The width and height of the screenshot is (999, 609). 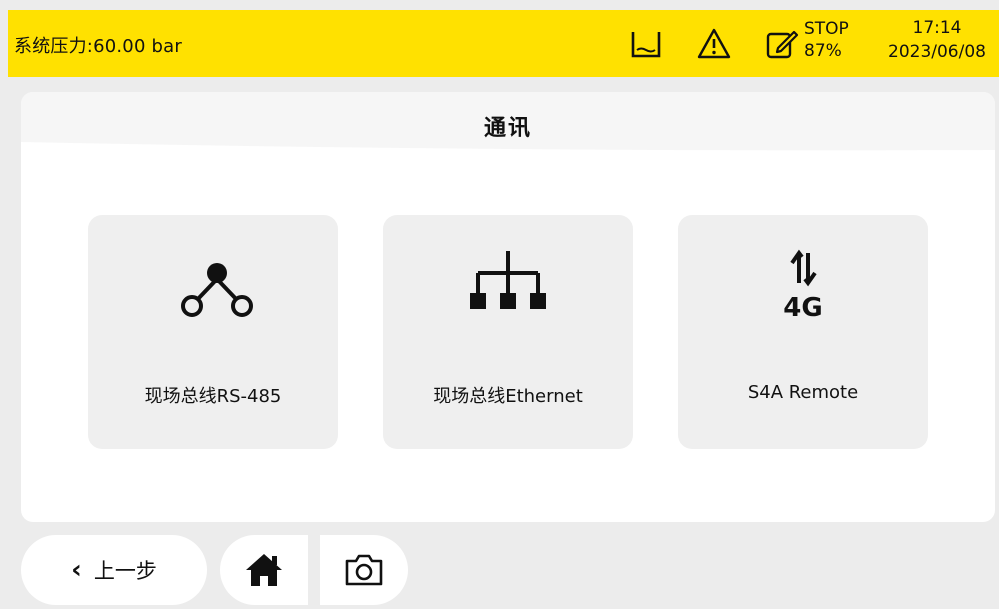 What do you see at coordinates (826, 40) in the screenshot?
I see `machine-state: STOP 87%` at bounding box center [826, 40].